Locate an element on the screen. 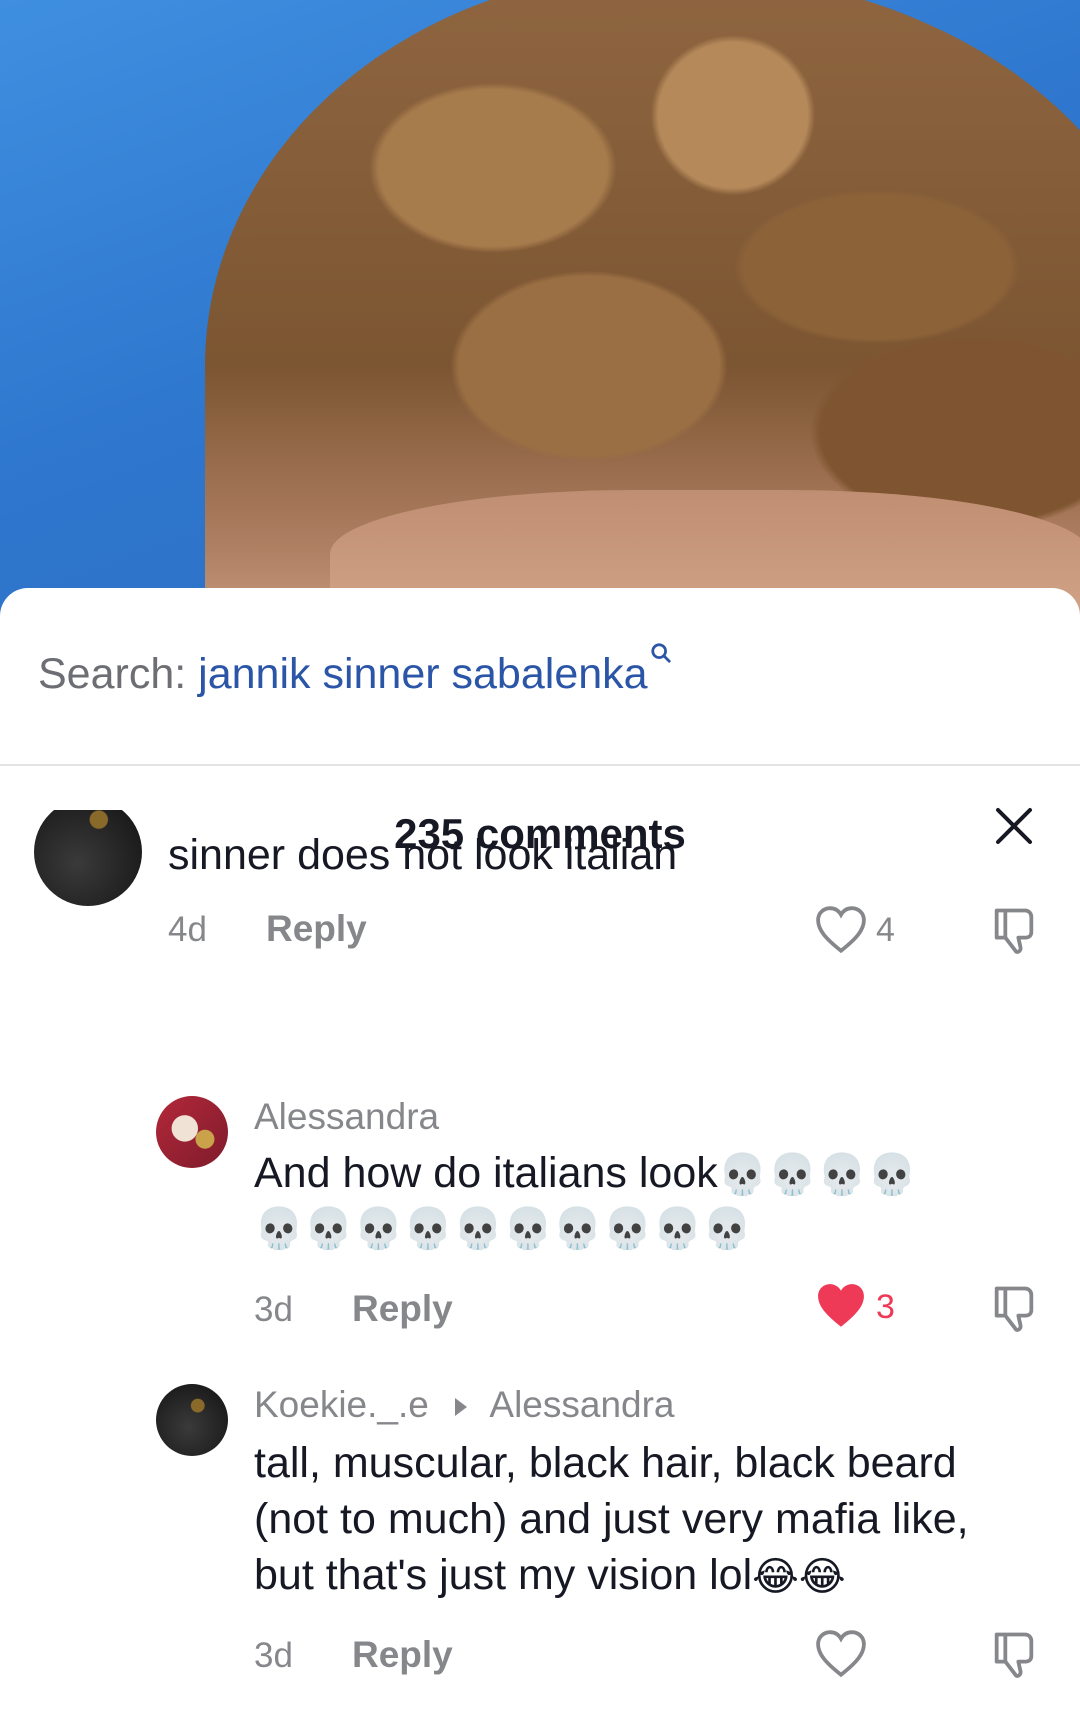  comment-text-emoji-line: 💀💀💀💀💀💀💀💀💀💀 is located at coordinates (503, 1228).